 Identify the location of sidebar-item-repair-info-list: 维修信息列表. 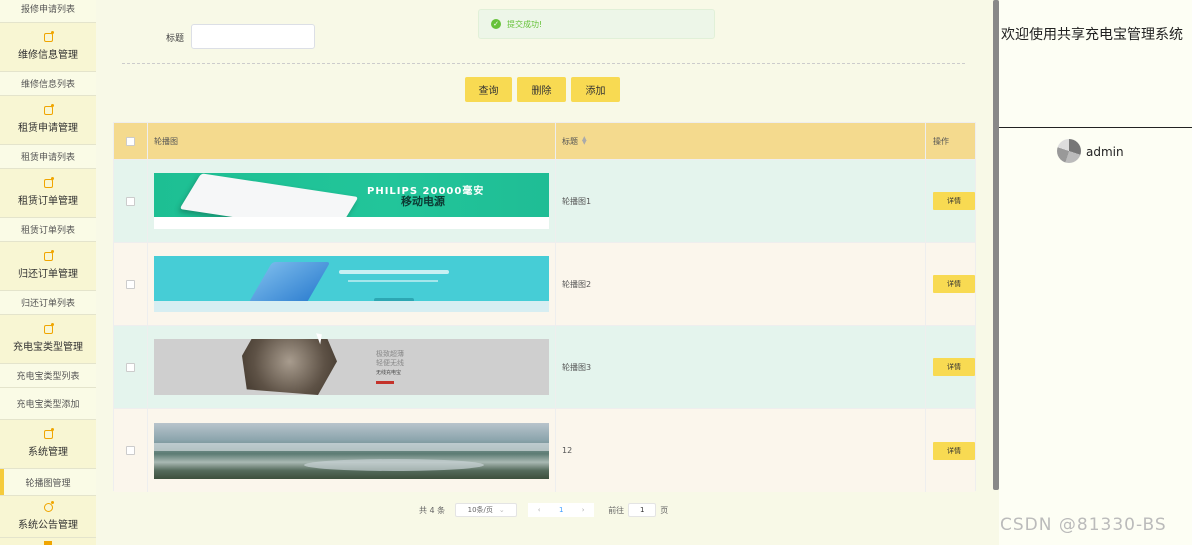
(48, 84).